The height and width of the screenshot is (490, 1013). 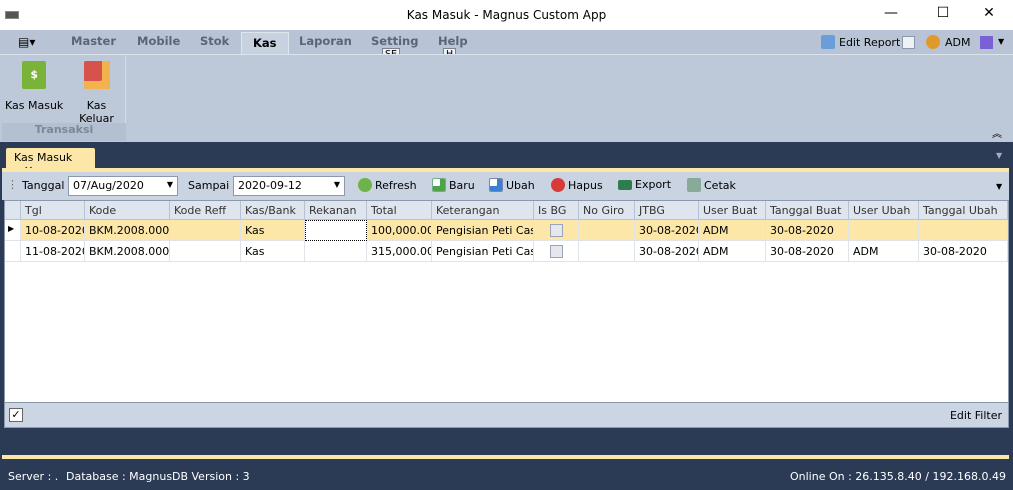 What do you see at coordinates (387, 185) in the screenshot?
I see `refresh-button: Refresh` at bounding box center [387, 185].